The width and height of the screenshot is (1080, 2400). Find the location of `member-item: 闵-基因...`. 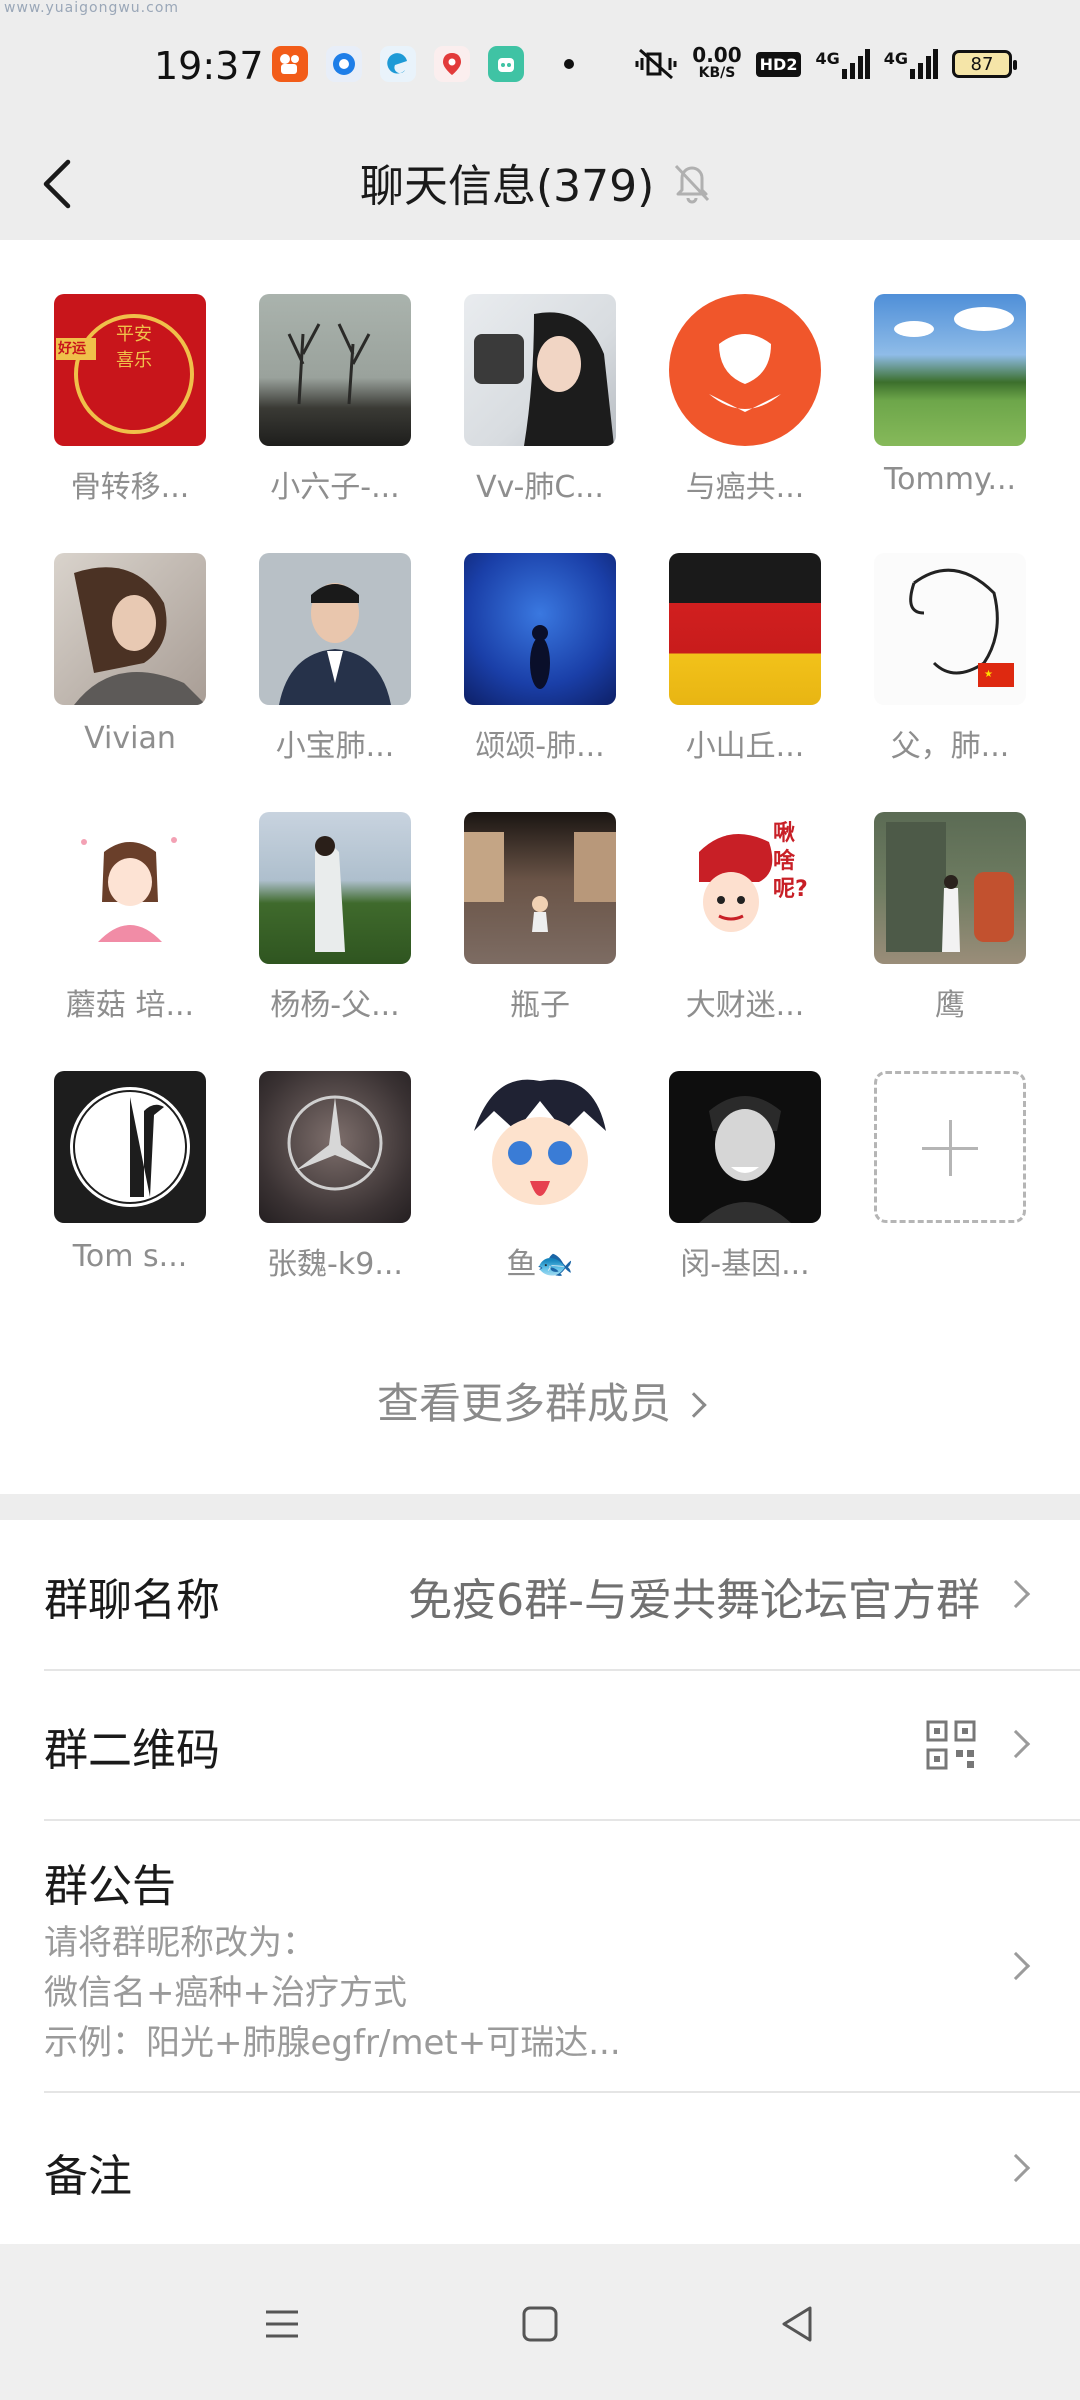

member-item: 闵-基因... is located at coordinates (745, 1200).